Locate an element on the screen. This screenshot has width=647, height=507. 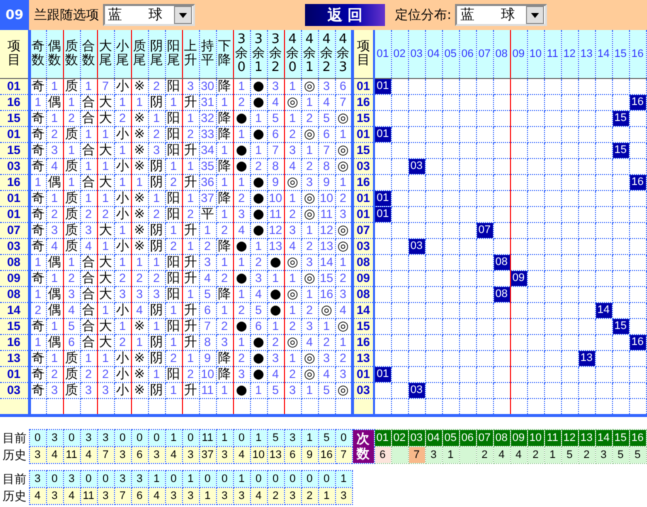
row-label: 16 is located at coordinates (363, 182).